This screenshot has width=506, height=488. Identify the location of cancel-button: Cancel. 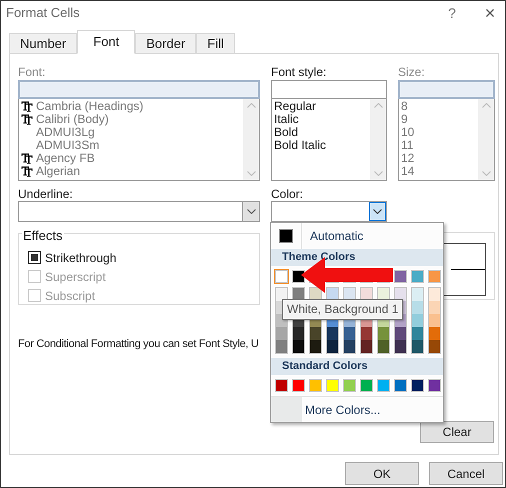
(466, 473).